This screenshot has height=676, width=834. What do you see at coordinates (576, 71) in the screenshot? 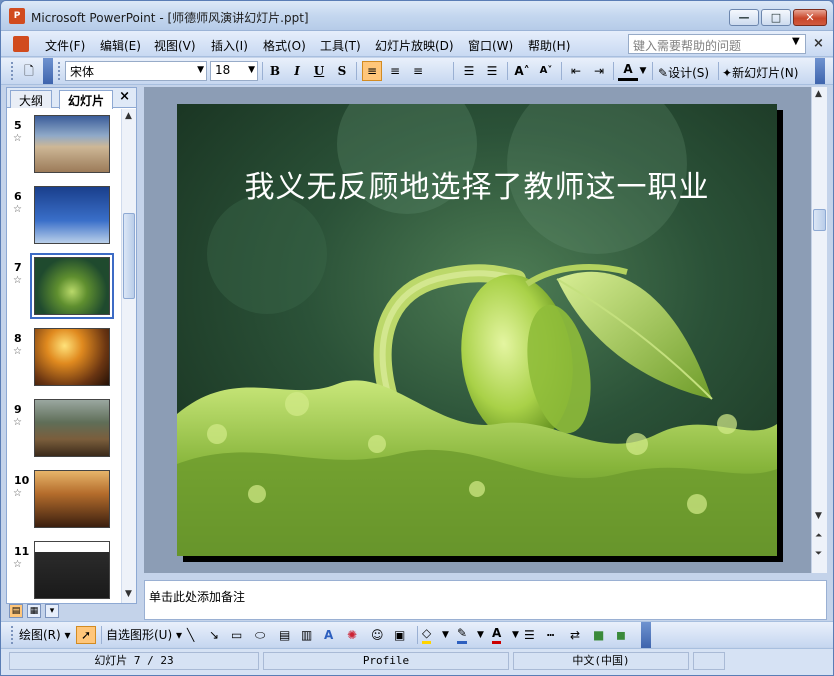
I see `decrease-indent-button: ⇤` at bounding box center [576, 71].